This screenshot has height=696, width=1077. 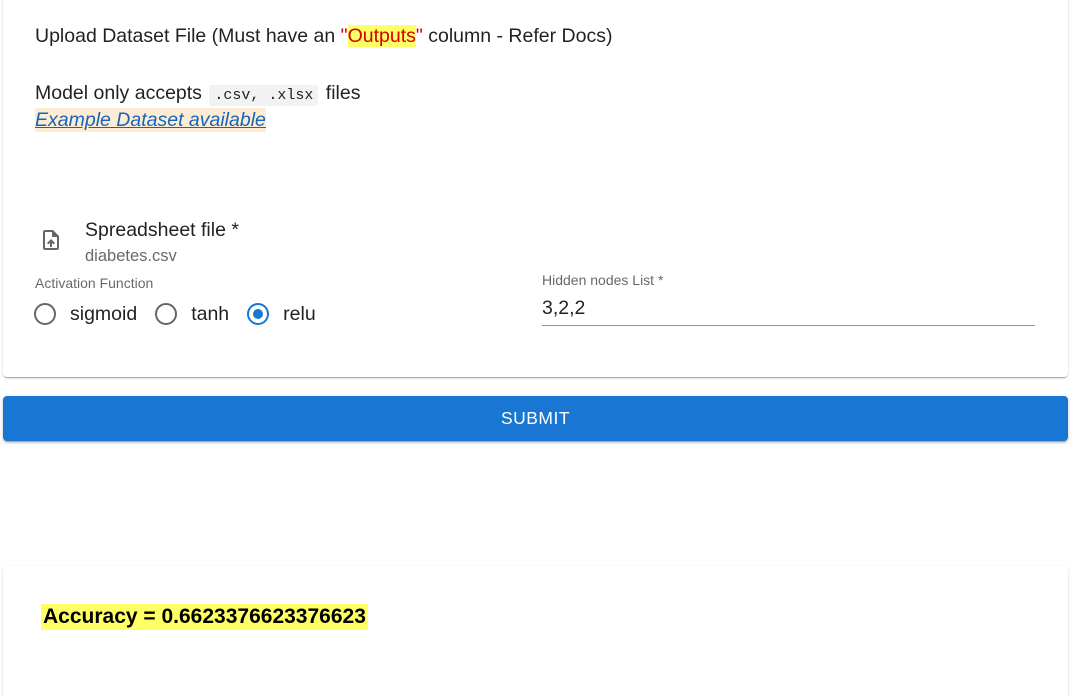 What do you see at coordinates (381, 36) in the screenshot?
I see `outputs-highlight: Outputs` at bounding box center [381, 36].